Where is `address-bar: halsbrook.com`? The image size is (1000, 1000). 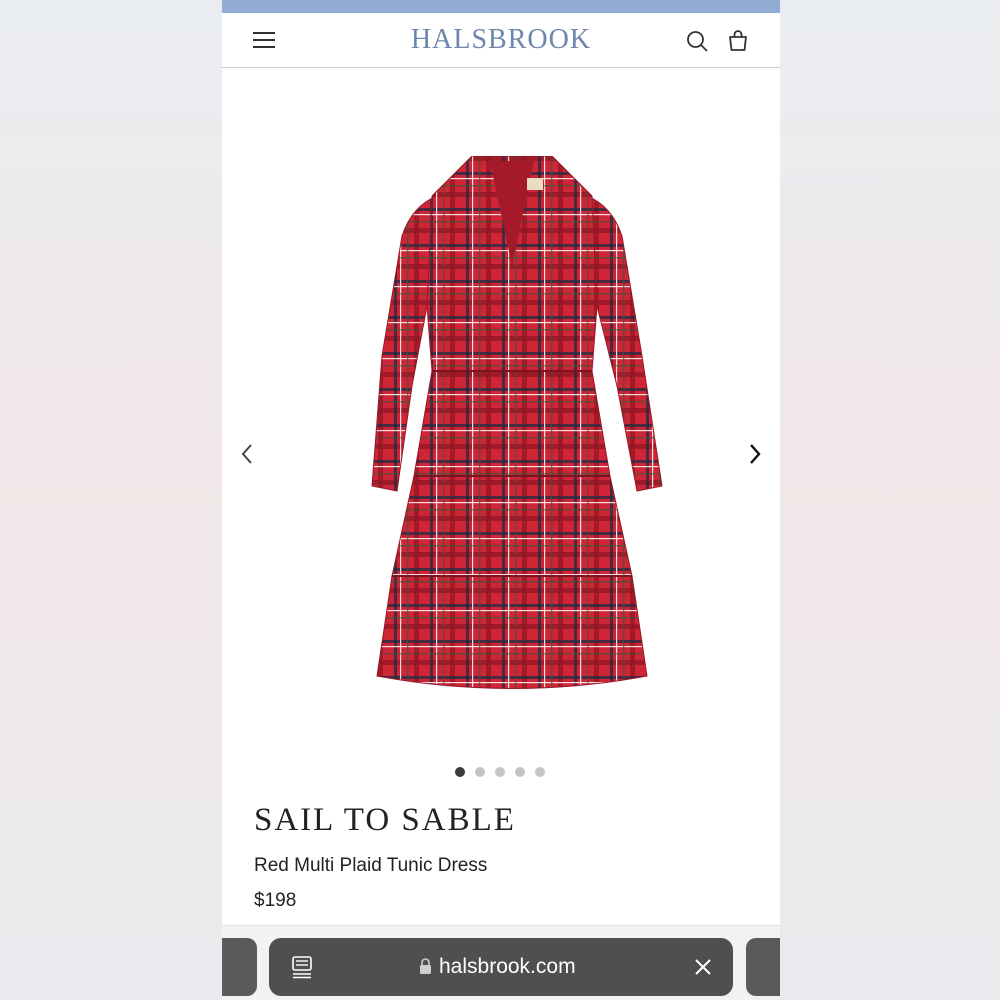 address-bar: halsbrook.com is located at coordinates (501, 967).